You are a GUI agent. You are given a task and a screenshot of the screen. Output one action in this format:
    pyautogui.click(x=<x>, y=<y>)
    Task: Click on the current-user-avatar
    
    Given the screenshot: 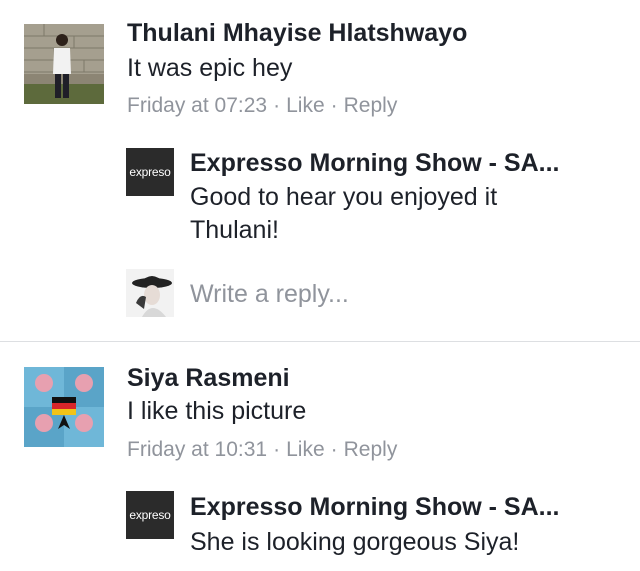 What is the action you would take?
    pyautogui.click(x=150, y=293)
    